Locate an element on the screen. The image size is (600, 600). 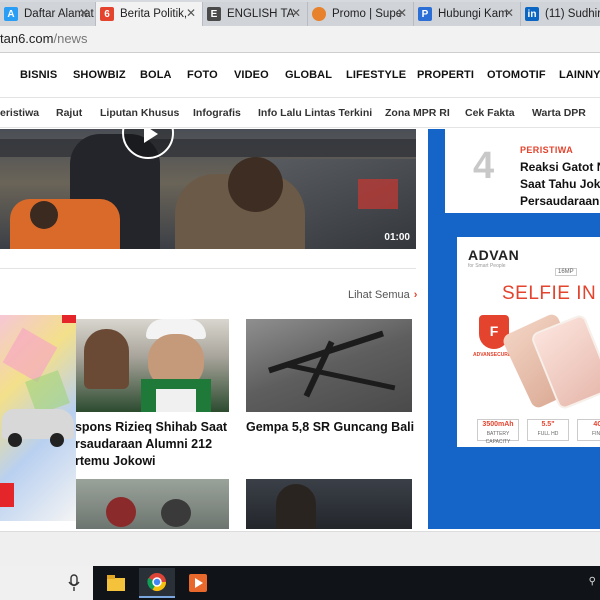
file-explorer-icon is located at coordinates (116, 583).